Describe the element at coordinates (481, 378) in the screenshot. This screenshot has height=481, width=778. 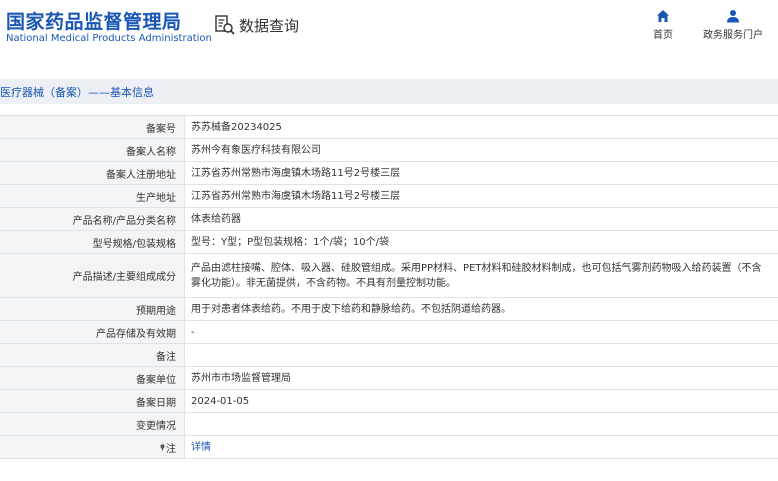
I see `field-value: 苏州市市场监督管理局` at that location.